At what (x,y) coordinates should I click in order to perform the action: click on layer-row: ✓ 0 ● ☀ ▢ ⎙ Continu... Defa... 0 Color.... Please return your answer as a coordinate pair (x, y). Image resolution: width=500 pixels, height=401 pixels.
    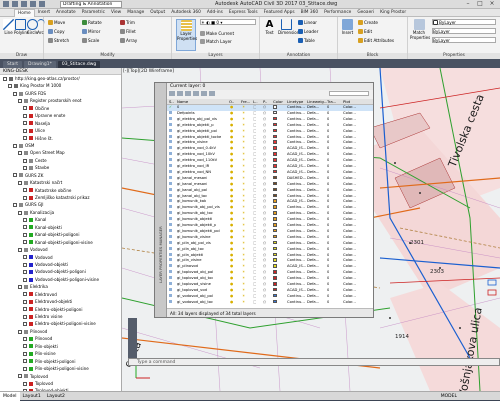
    Looking at the image, I should click on (270, 108).